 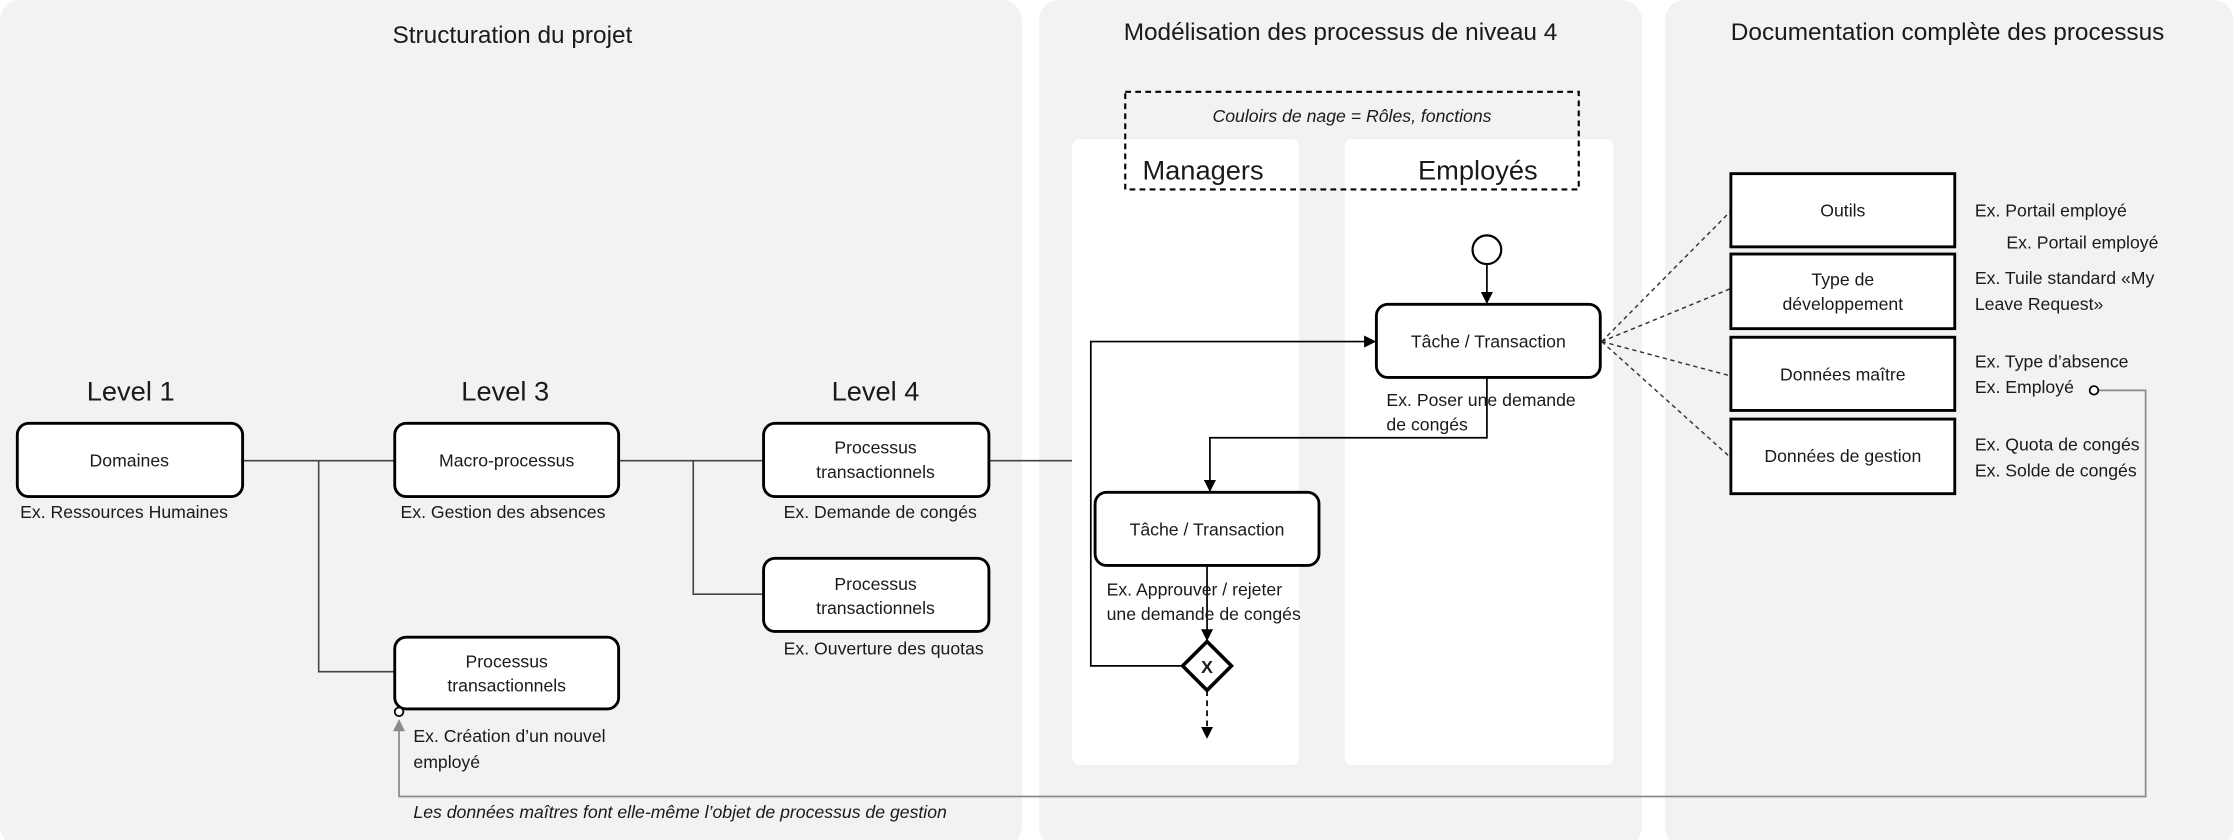 What do you see at coordinates (124, 512) in the screenshot?
I see `caption-domaines: Ex. Ressources Humaines` at bounding box center [124, 512].